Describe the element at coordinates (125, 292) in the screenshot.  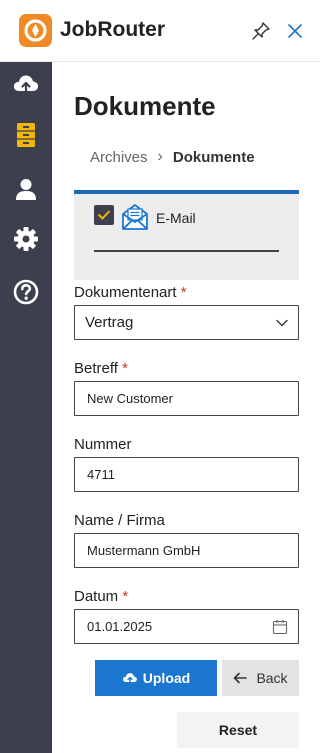
I see `doc-type-label-text: Dokumentenart` at that location.